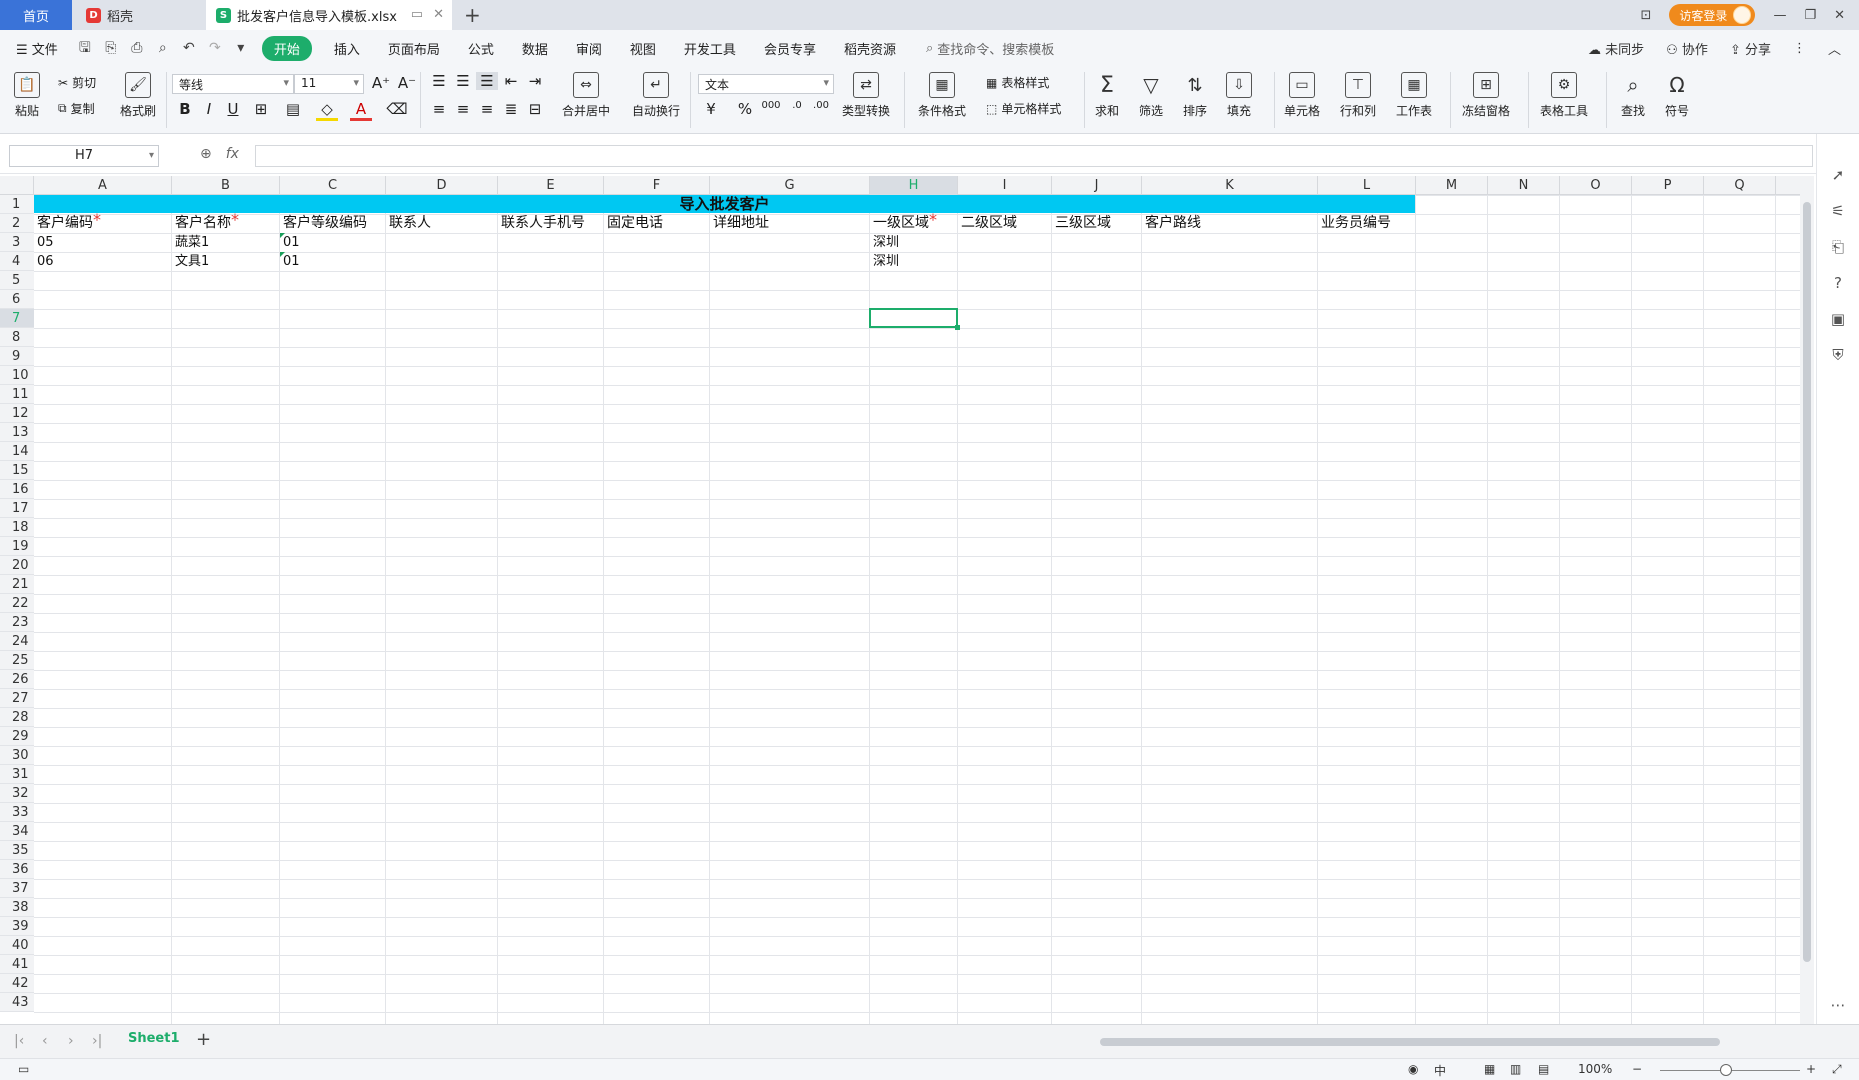 The image size is (1859, 1080). What do you see at coordinates (190, 261) in the screenshot?
I see `data-cell: 文具1` at bounding box center [190, 261].